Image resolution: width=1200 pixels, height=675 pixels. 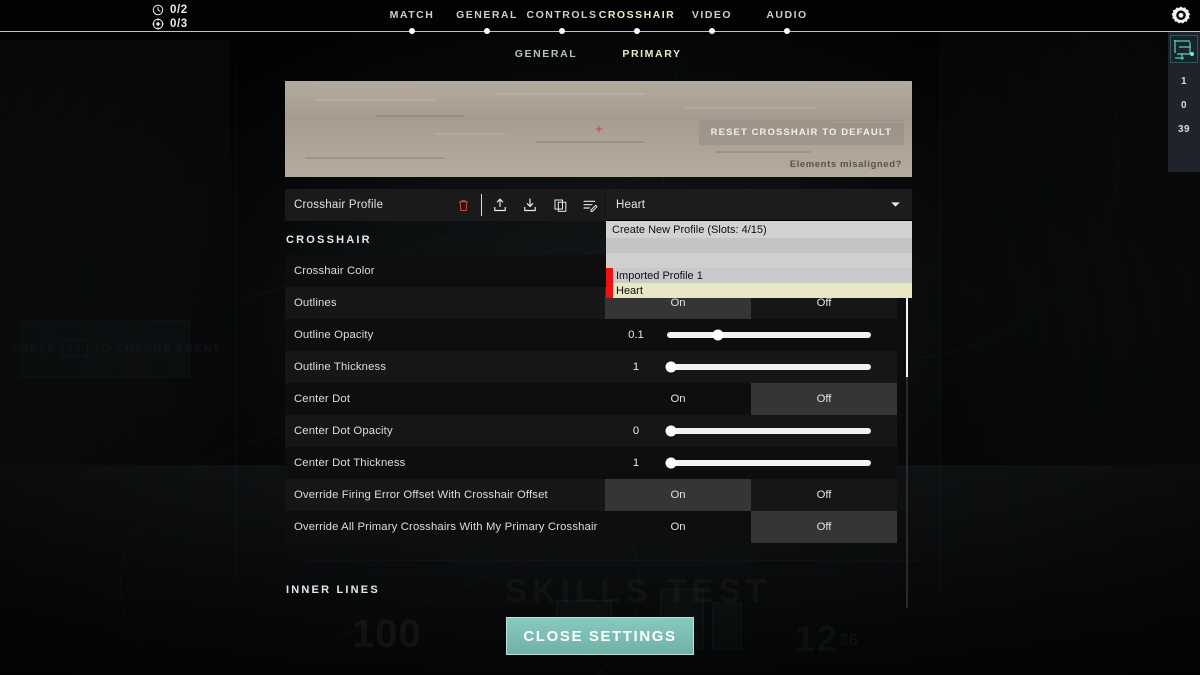 I want to click on minimap-player-dot, so click(x=1192, y=54).